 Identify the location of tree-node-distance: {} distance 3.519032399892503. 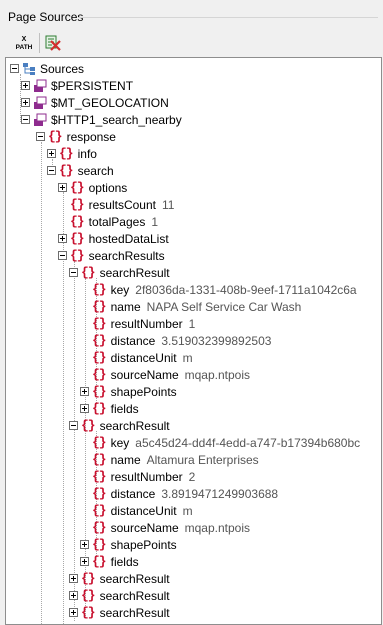
(181, 340).